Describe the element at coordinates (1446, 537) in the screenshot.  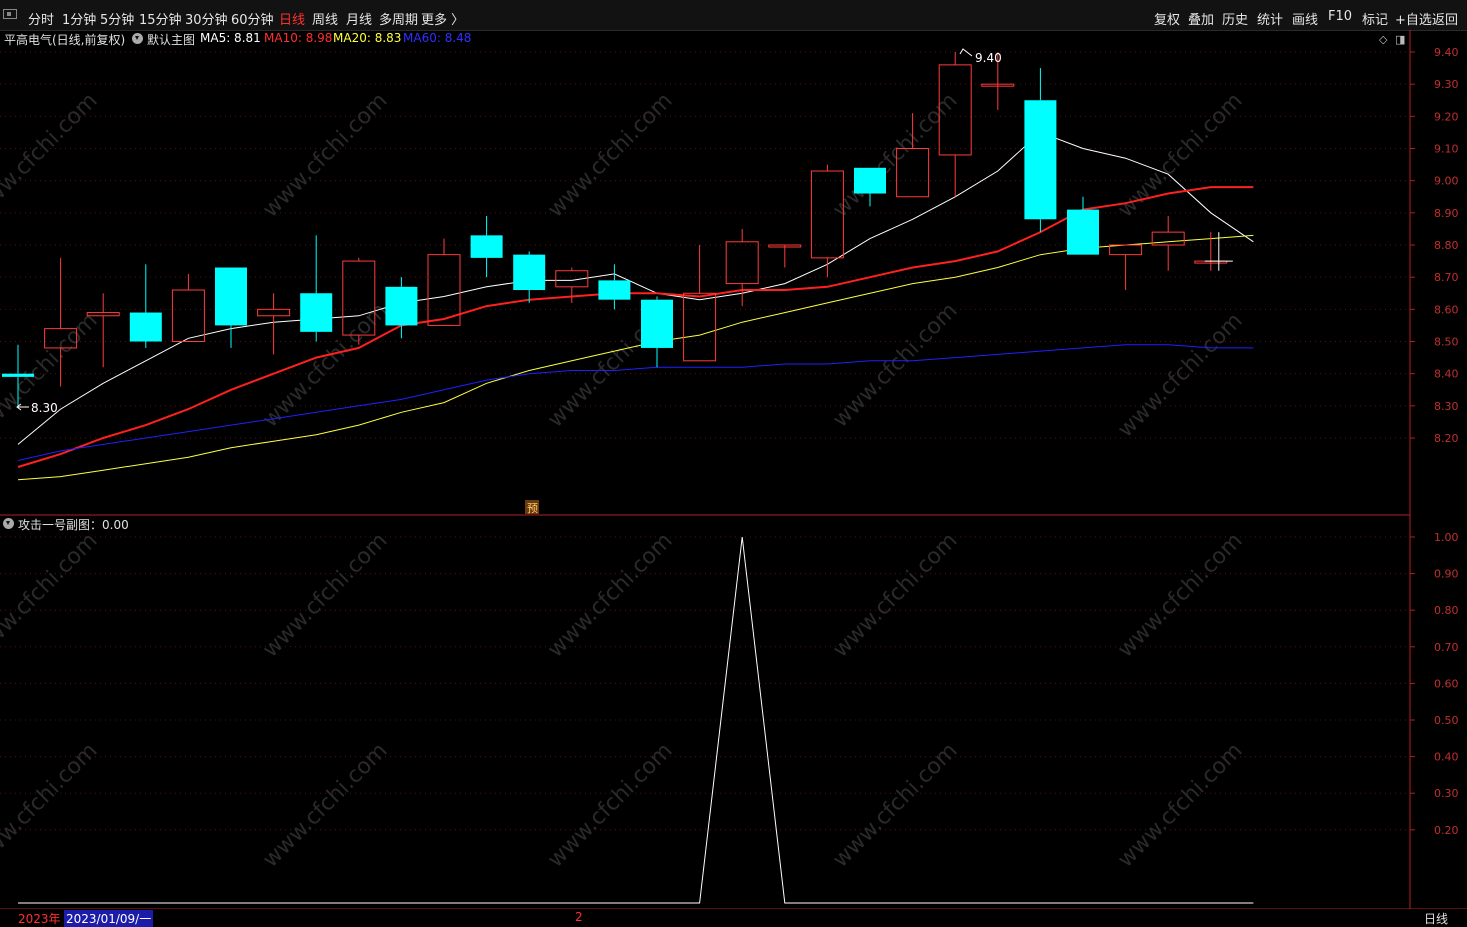
I see `sub-y-tick-label: 1.00` at that location.